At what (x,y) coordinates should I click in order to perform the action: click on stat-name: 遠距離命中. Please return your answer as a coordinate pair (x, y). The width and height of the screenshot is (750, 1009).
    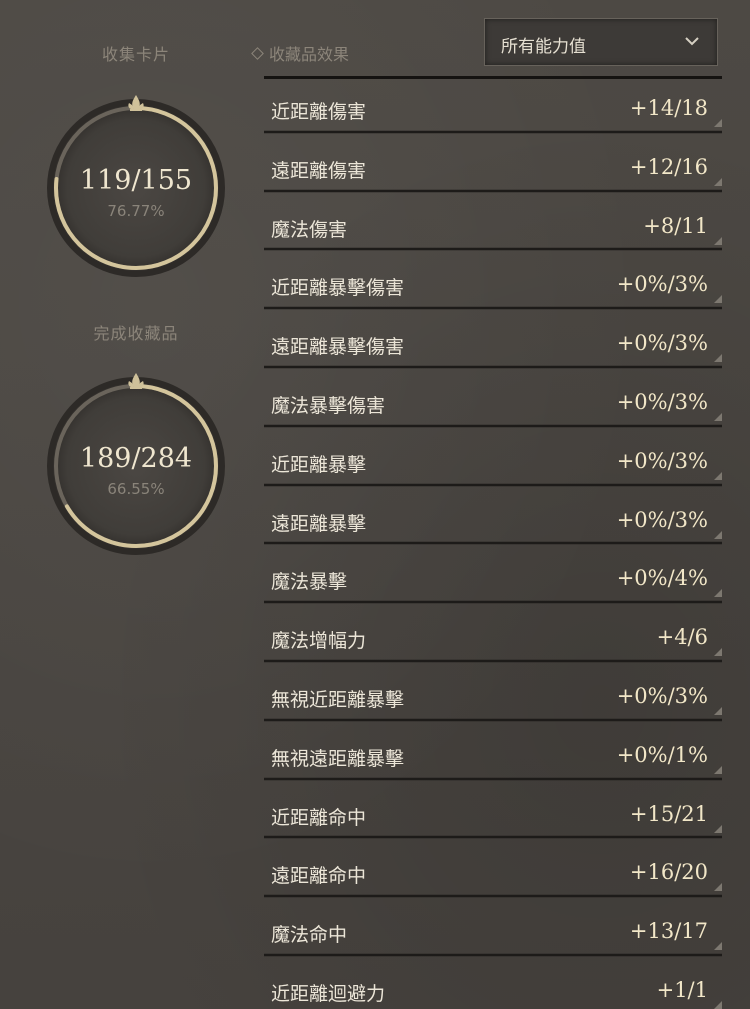
    Looking at the image, I should click on (319, 876).